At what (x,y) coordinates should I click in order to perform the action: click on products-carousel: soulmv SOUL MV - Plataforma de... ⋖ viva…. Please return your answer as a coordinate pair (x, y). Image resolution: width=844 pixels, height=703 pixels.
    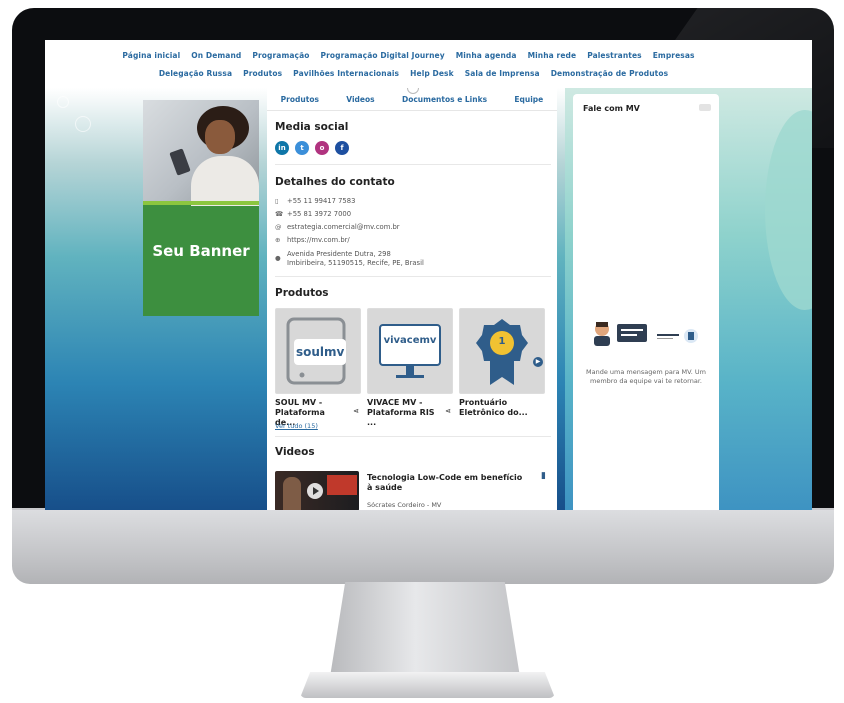
    Looking at the image, I should click on (410, 368).